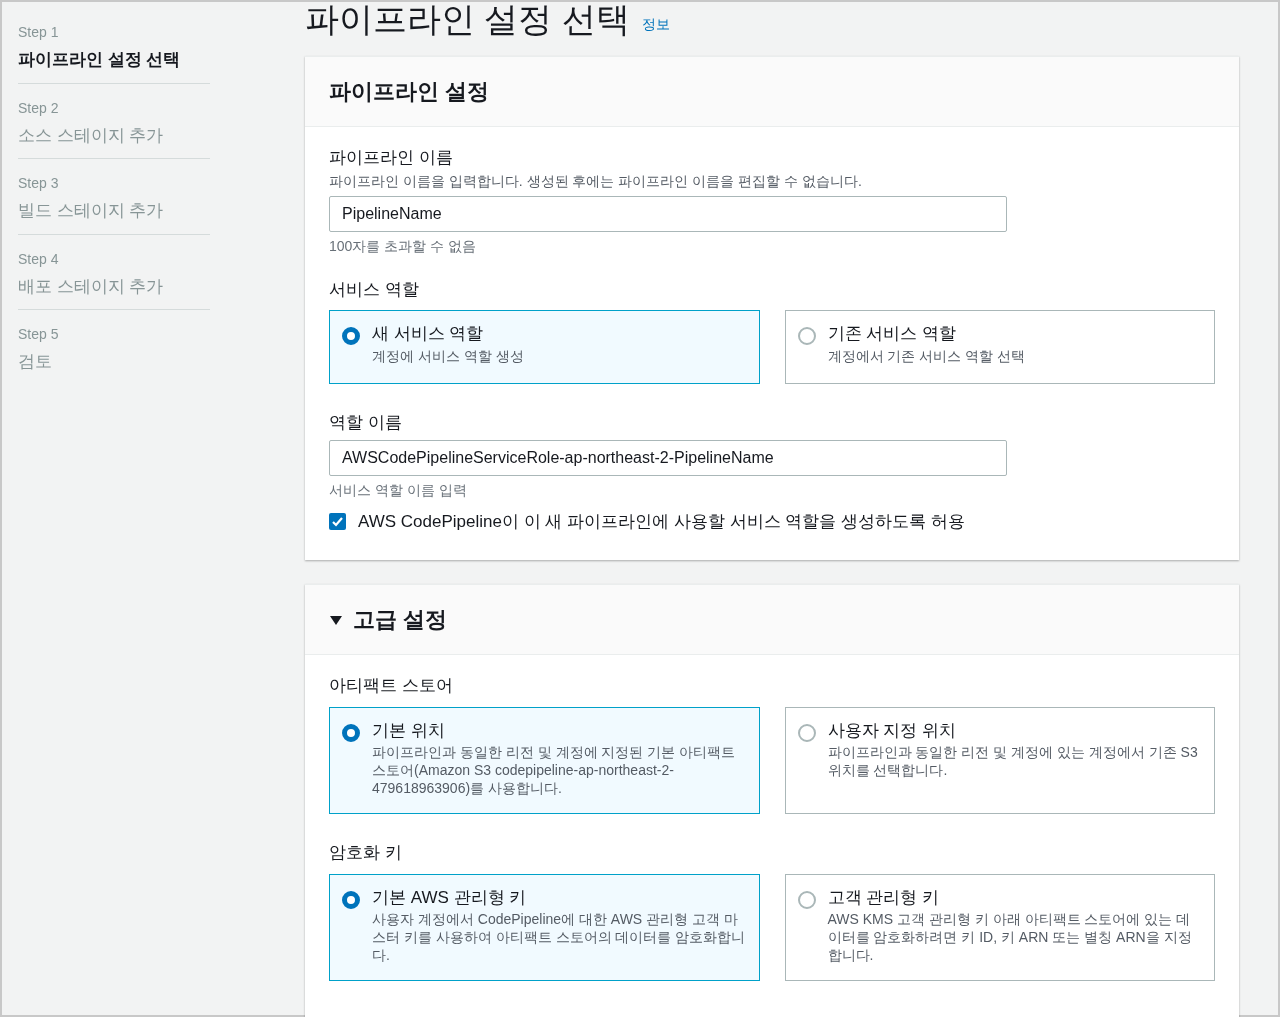  Describe the element at coordinates (926, 355) in the screenshot. I see `option-description: 계정에서 기존 서비스 역할 선택` at that location.